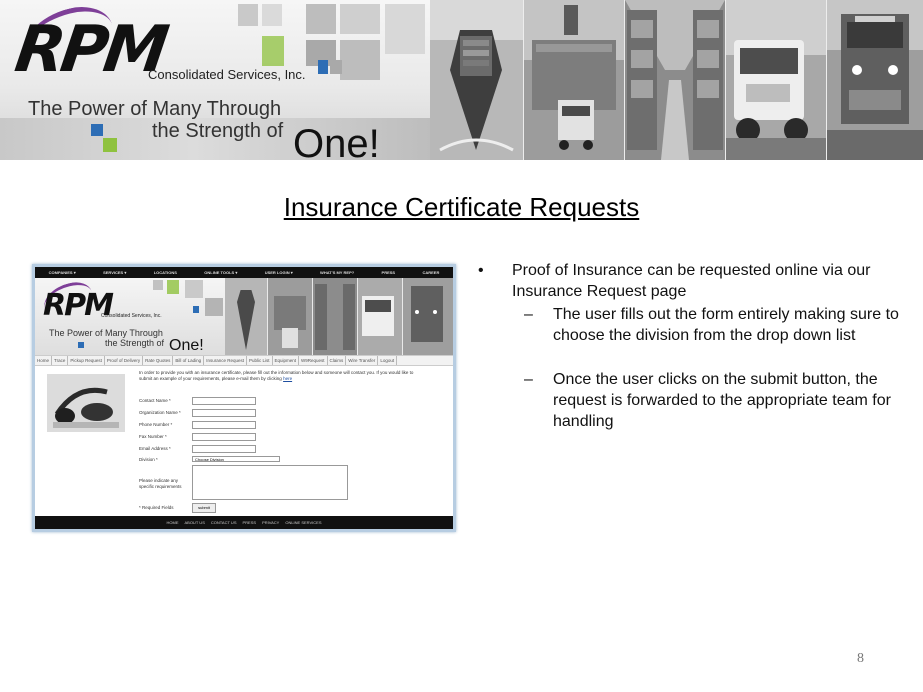 Image resolution: width=923 pixels, height=692 pixels. I want to click on mini-requirements-textarea, so click(270, 482).